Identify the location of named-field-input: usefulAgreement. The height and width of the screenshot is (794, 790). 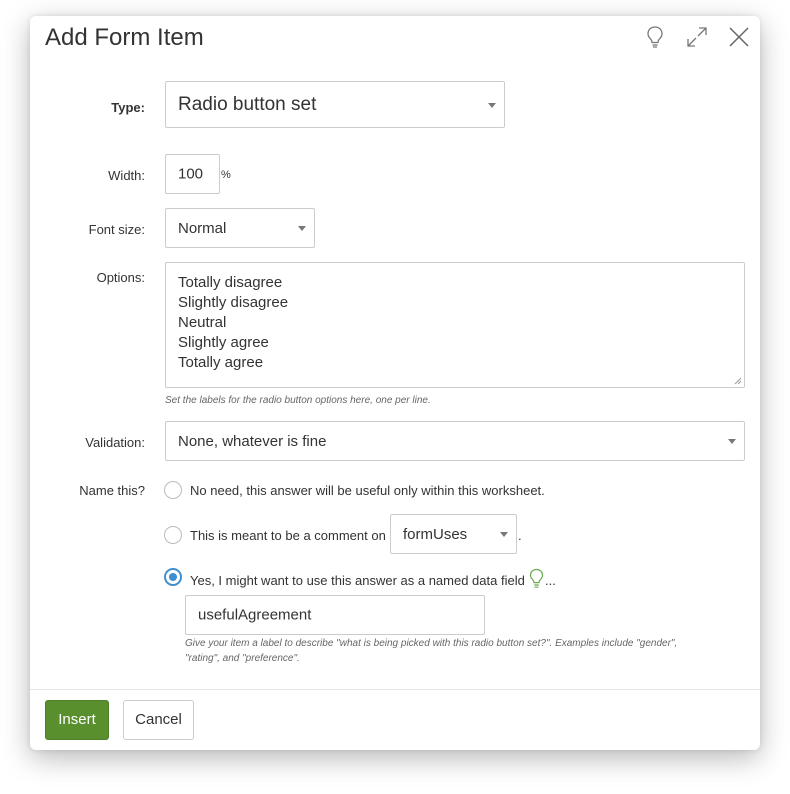
(335, 615).